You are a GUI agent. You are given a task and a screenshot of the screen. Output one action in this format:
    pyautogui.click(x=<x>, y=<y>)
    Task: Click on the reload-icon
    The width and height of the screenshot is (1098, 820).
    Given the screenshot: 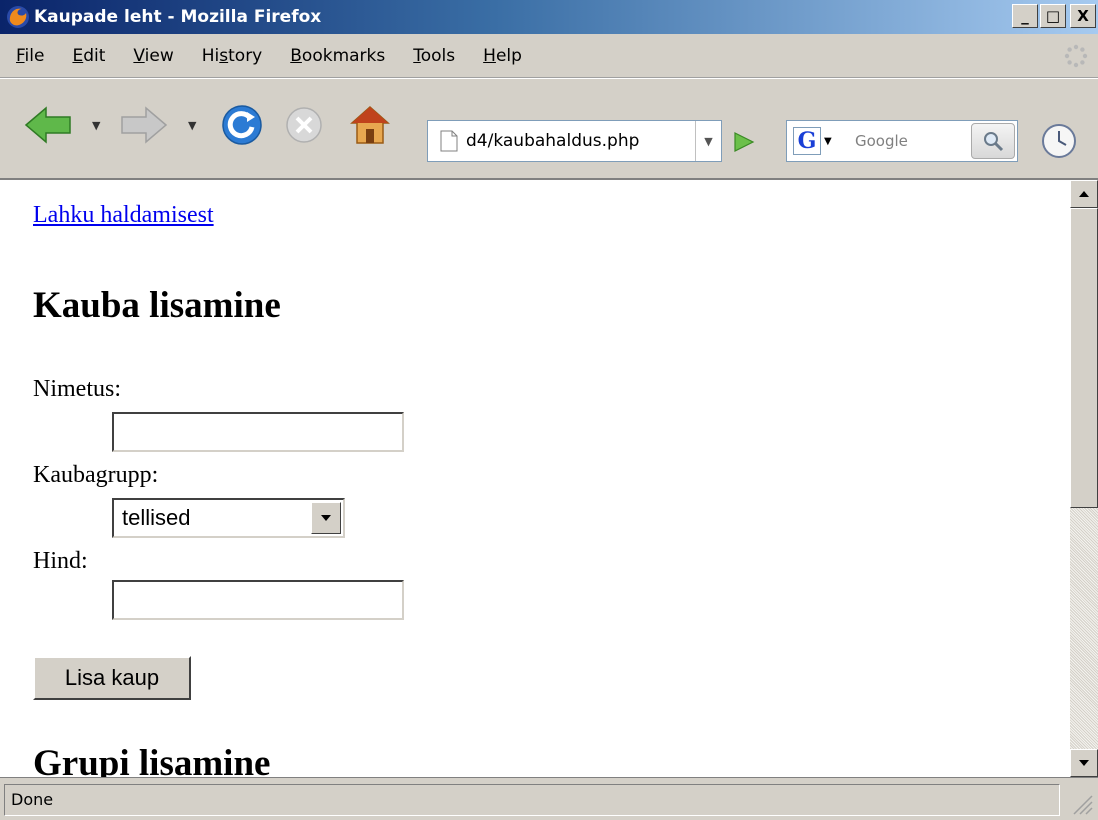 What is the action you would take?
    pyautogui.click(x=242, y=125)
    